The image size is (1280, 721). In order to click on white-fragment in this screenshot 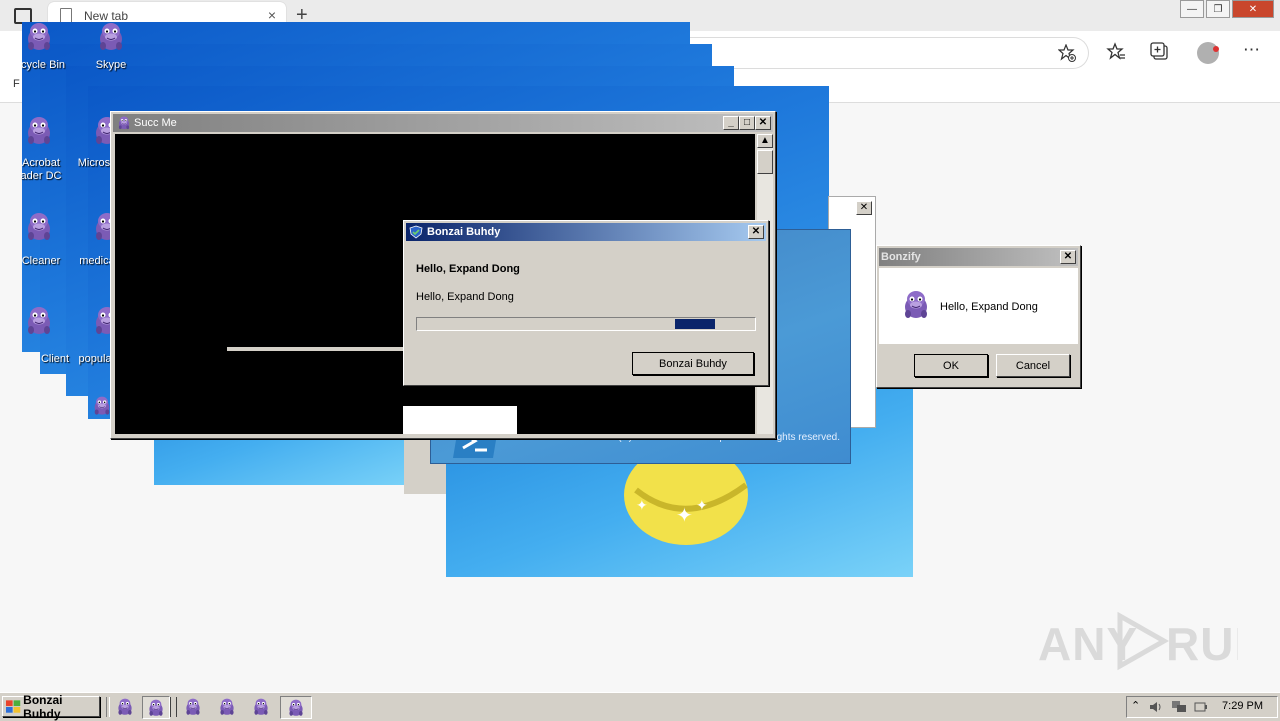, I will do `click(460, 420)`.